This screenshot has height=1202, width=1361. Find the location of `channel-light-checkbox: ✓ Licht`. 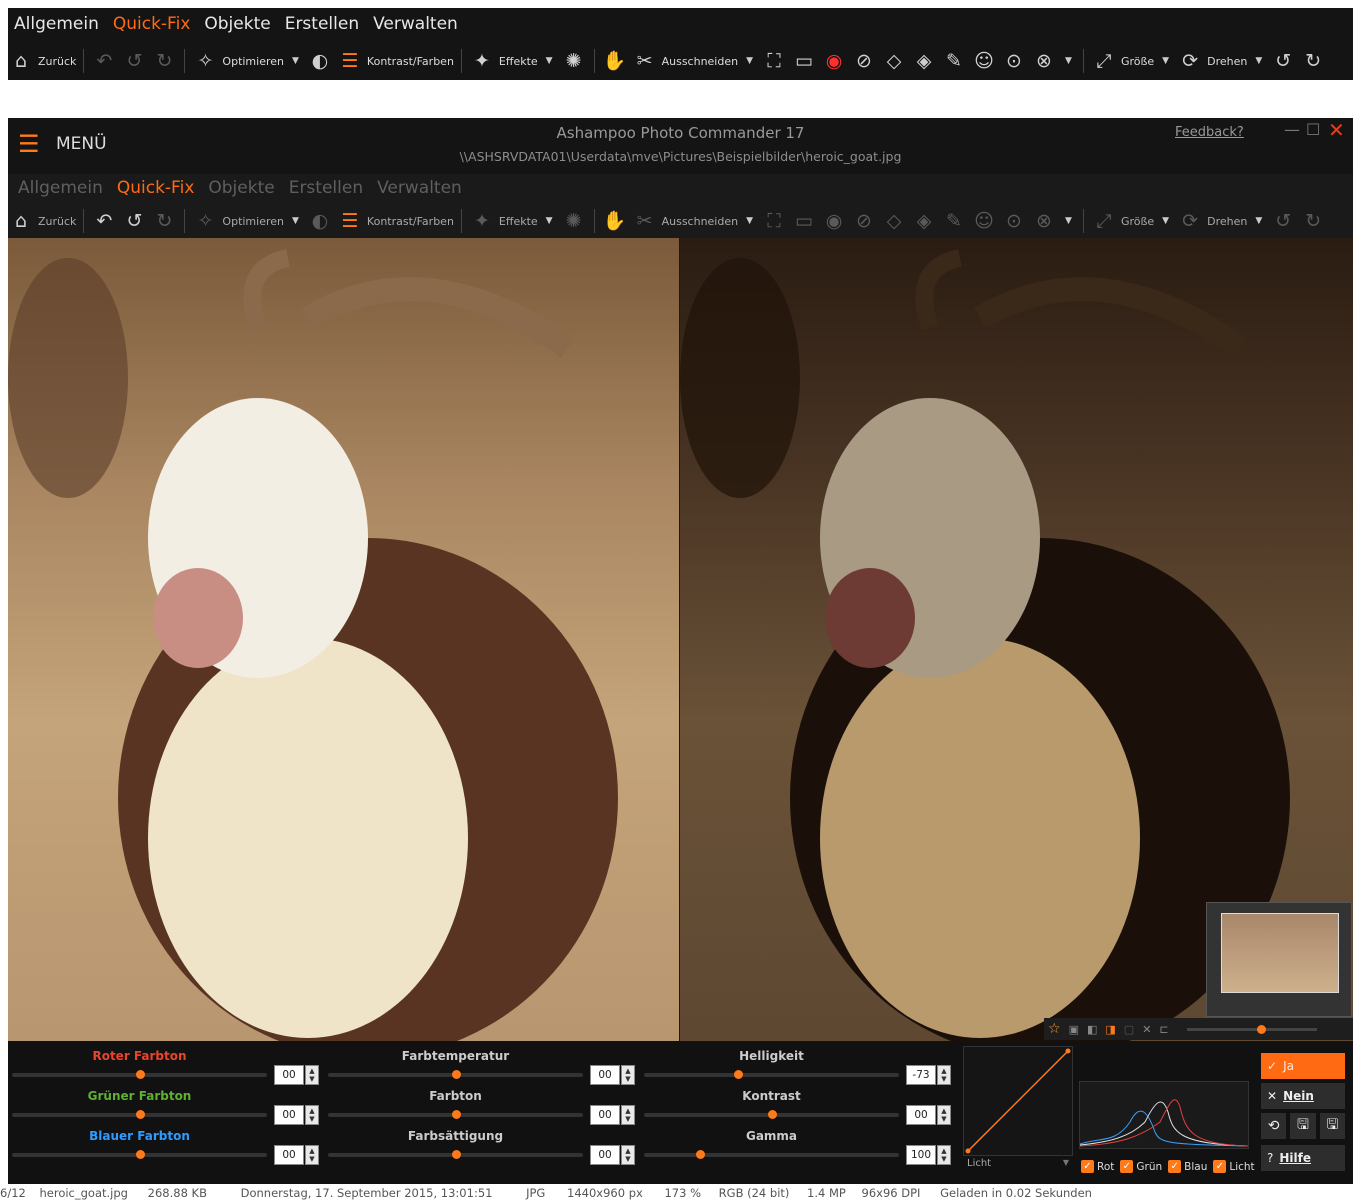

channel-light-checkbox: ✓ Licht is located at coordinates (1234, 1166).